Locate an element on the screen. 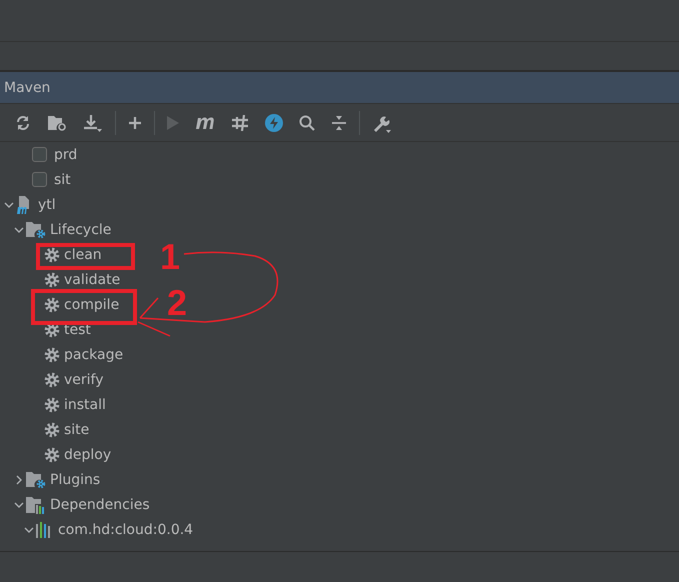 The width and height of the screenshot is (679, 582). tree-item-label: install is located at coordinates (85, 404).